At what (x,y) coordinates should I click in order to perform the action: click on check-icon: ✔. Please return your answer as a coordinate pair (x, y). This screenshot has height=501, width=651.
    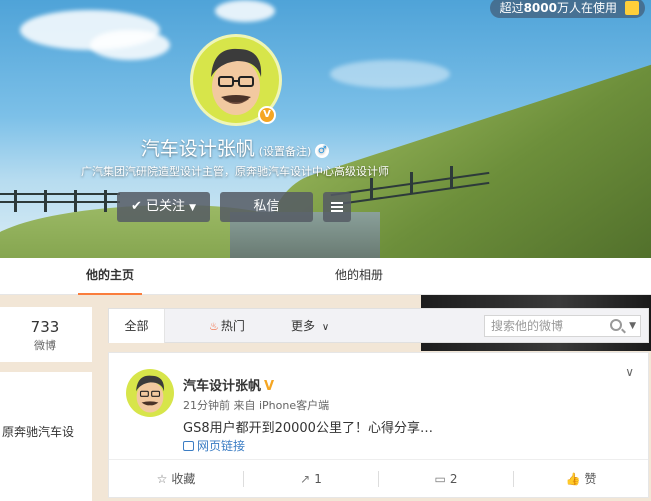
    Looking at the image, I should click on (136, 206).